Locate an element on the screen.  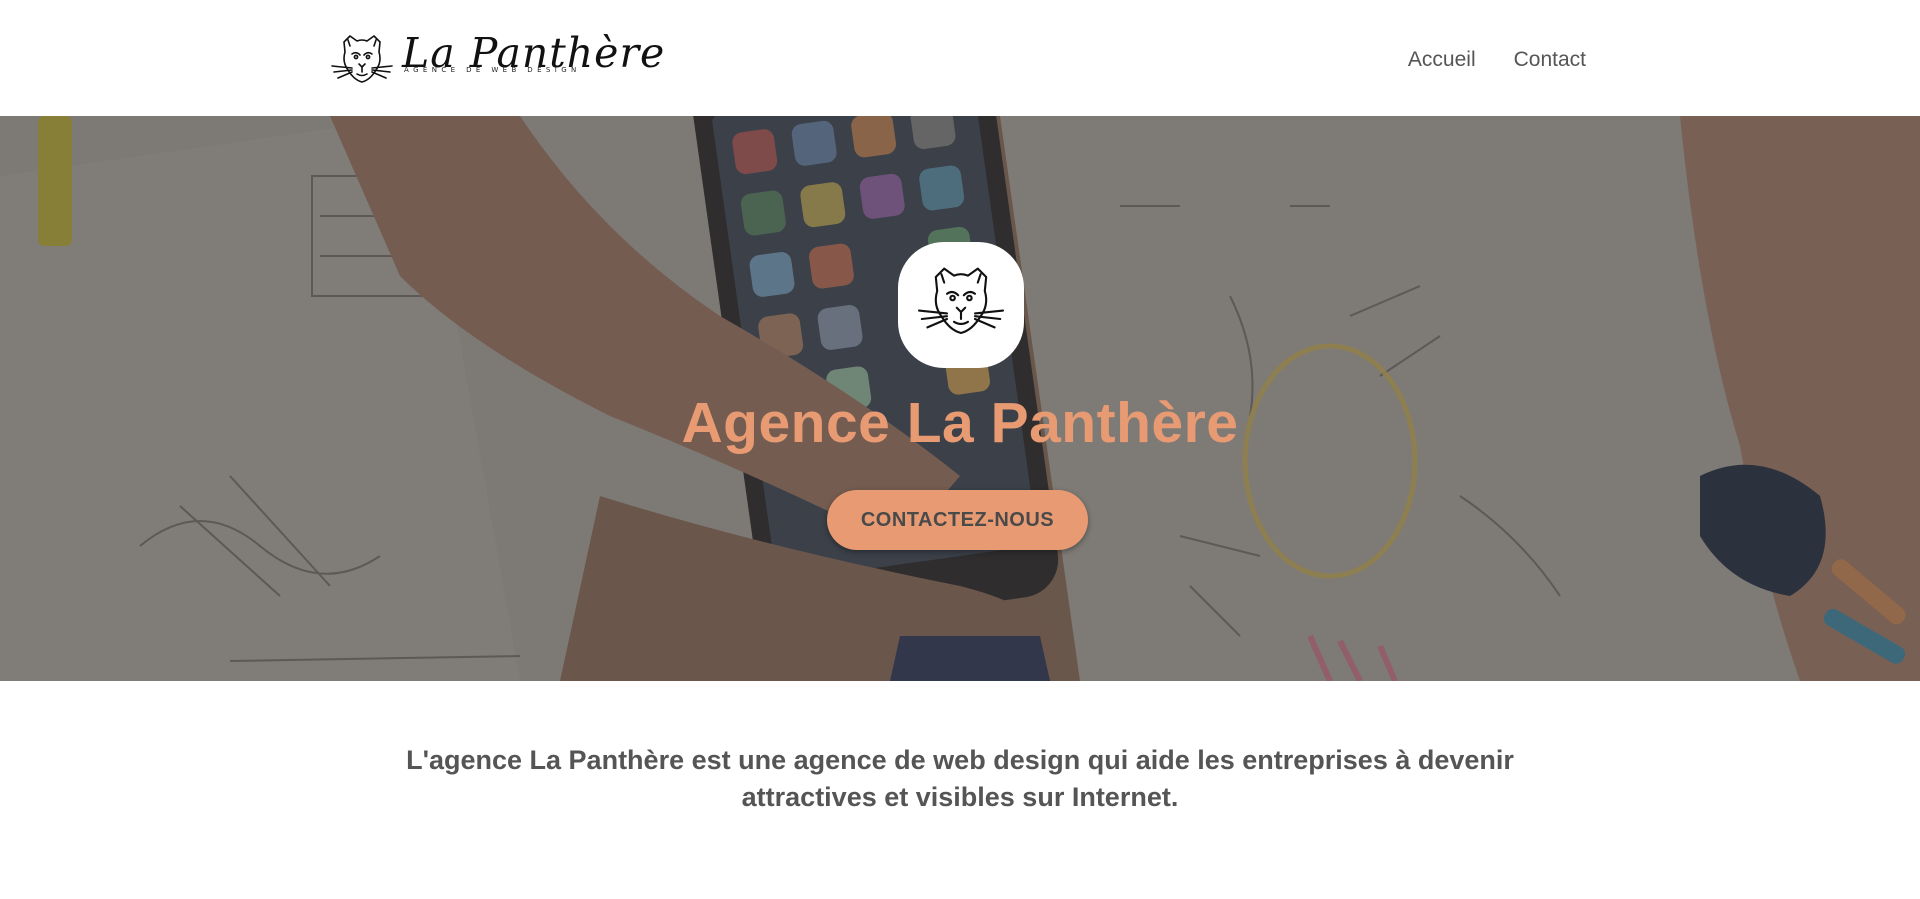
hero-title: Agence La Panthère is located at coordinates (960, 423).